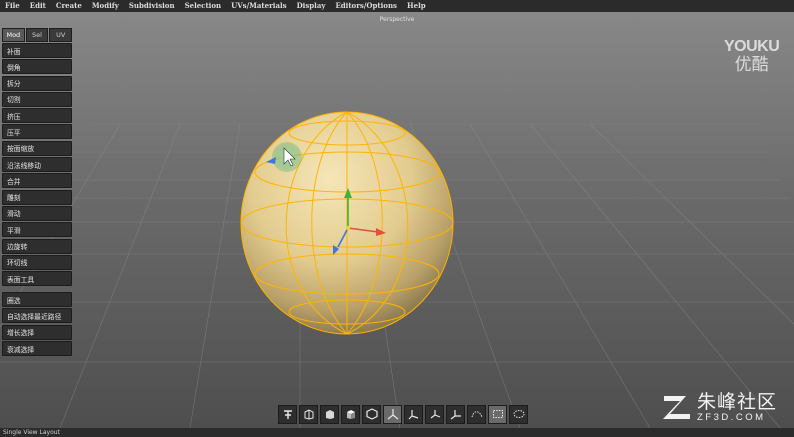 Image resolution: width=794 pixels, height=437 pixels. What do you see at coordinates (37, 349) in the screenshot?
I see `selection-tool-button: 衰减选择` at bounding box center [37, 349].